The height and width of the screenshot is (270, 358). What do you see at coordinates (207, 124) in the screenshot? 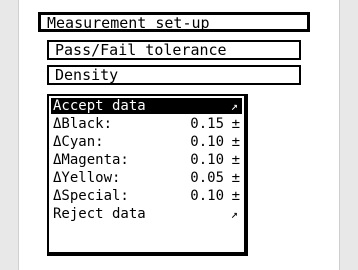
I see `tolerance-value: 0.15` at bounding box center [207, 124].